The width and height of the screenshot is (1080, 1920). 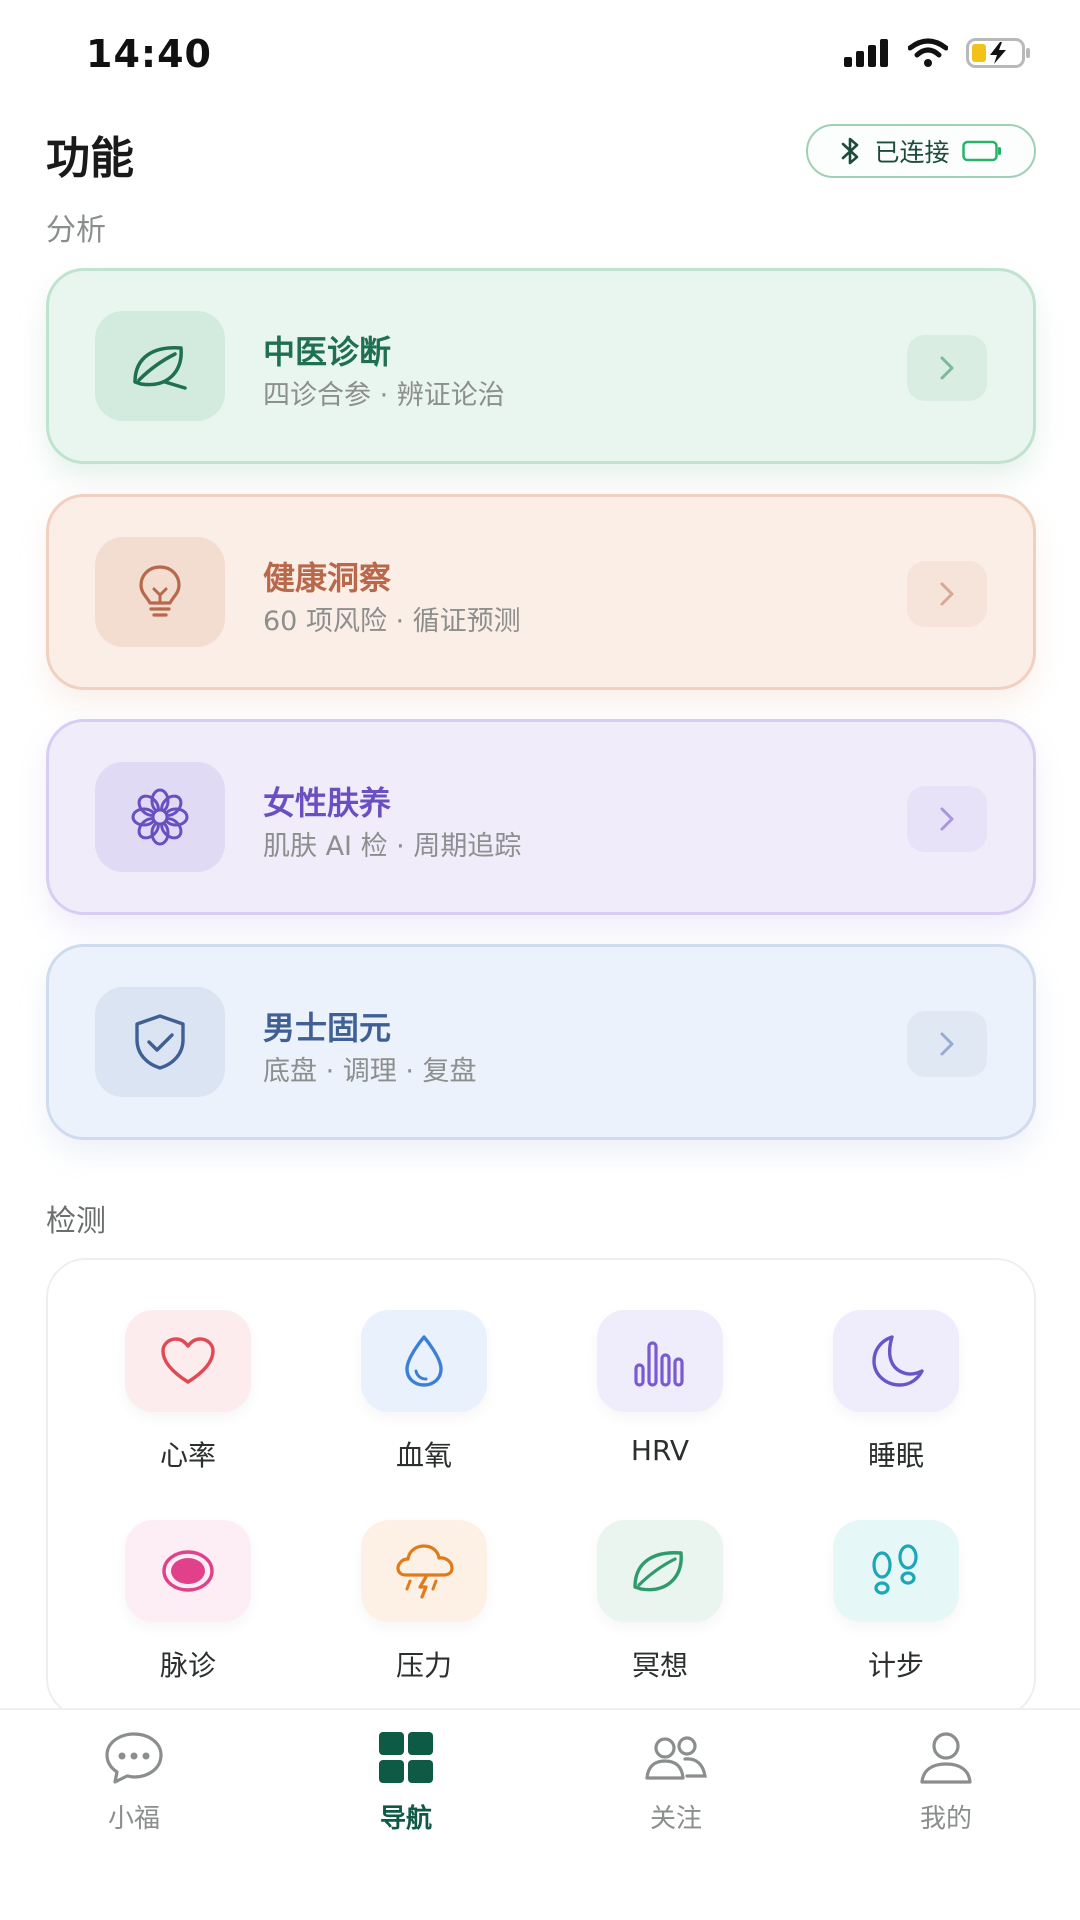 What do you see at coordinates (676, 1758) in the screenshot?
I see `people-icon` at bounding box center [676, 1758].